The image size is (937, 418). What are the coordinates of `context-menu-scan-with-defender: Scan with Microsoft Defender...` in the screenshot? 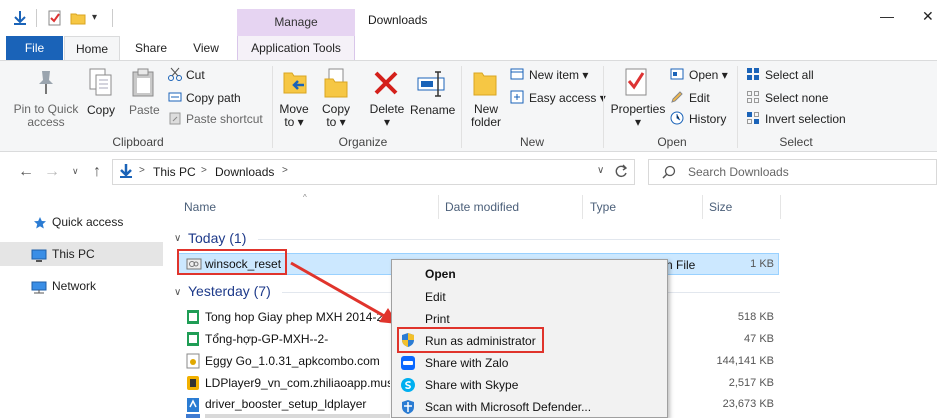 It's located at (508, 407).